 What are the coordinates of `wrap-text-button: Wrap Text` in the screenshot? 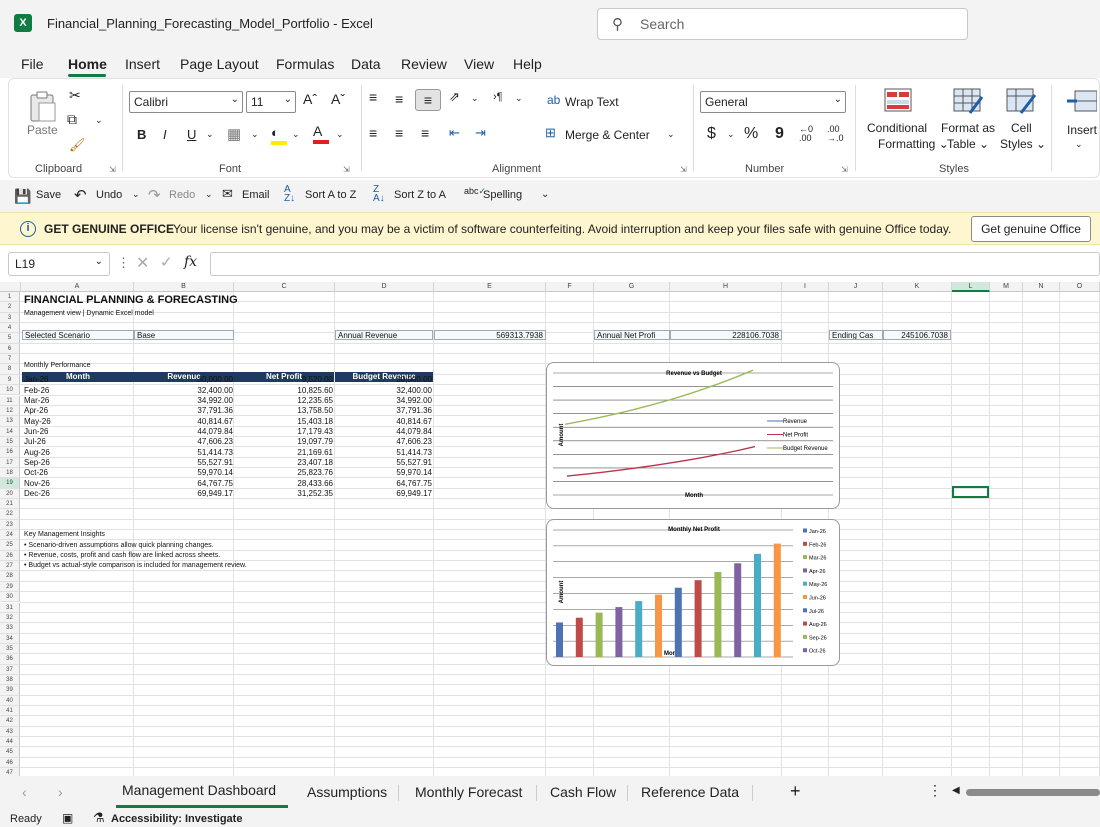 It's located at (592, 102).